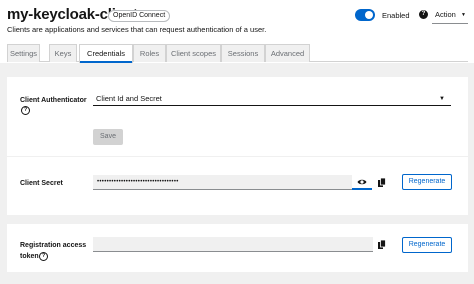 This screenshot has height=284, width=474. Describe the element at coordinates (129, 98) in the screenshot. I see `client-authenticator-value: Client Id and Secret` at that location.